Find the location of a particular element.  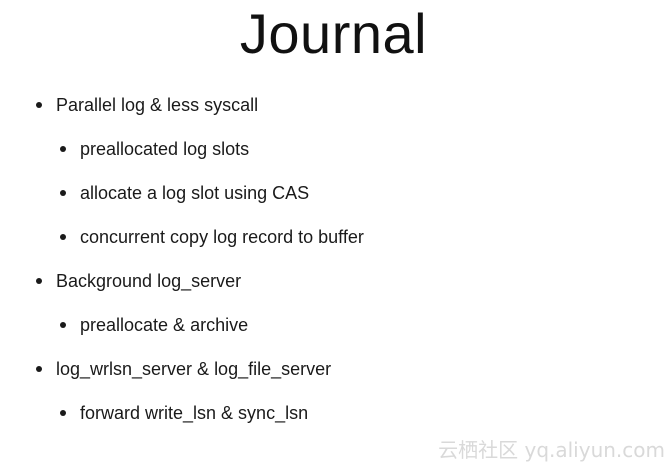

bullet-text: concurrent copy log record to buffer is located at coordinates (222, 237).